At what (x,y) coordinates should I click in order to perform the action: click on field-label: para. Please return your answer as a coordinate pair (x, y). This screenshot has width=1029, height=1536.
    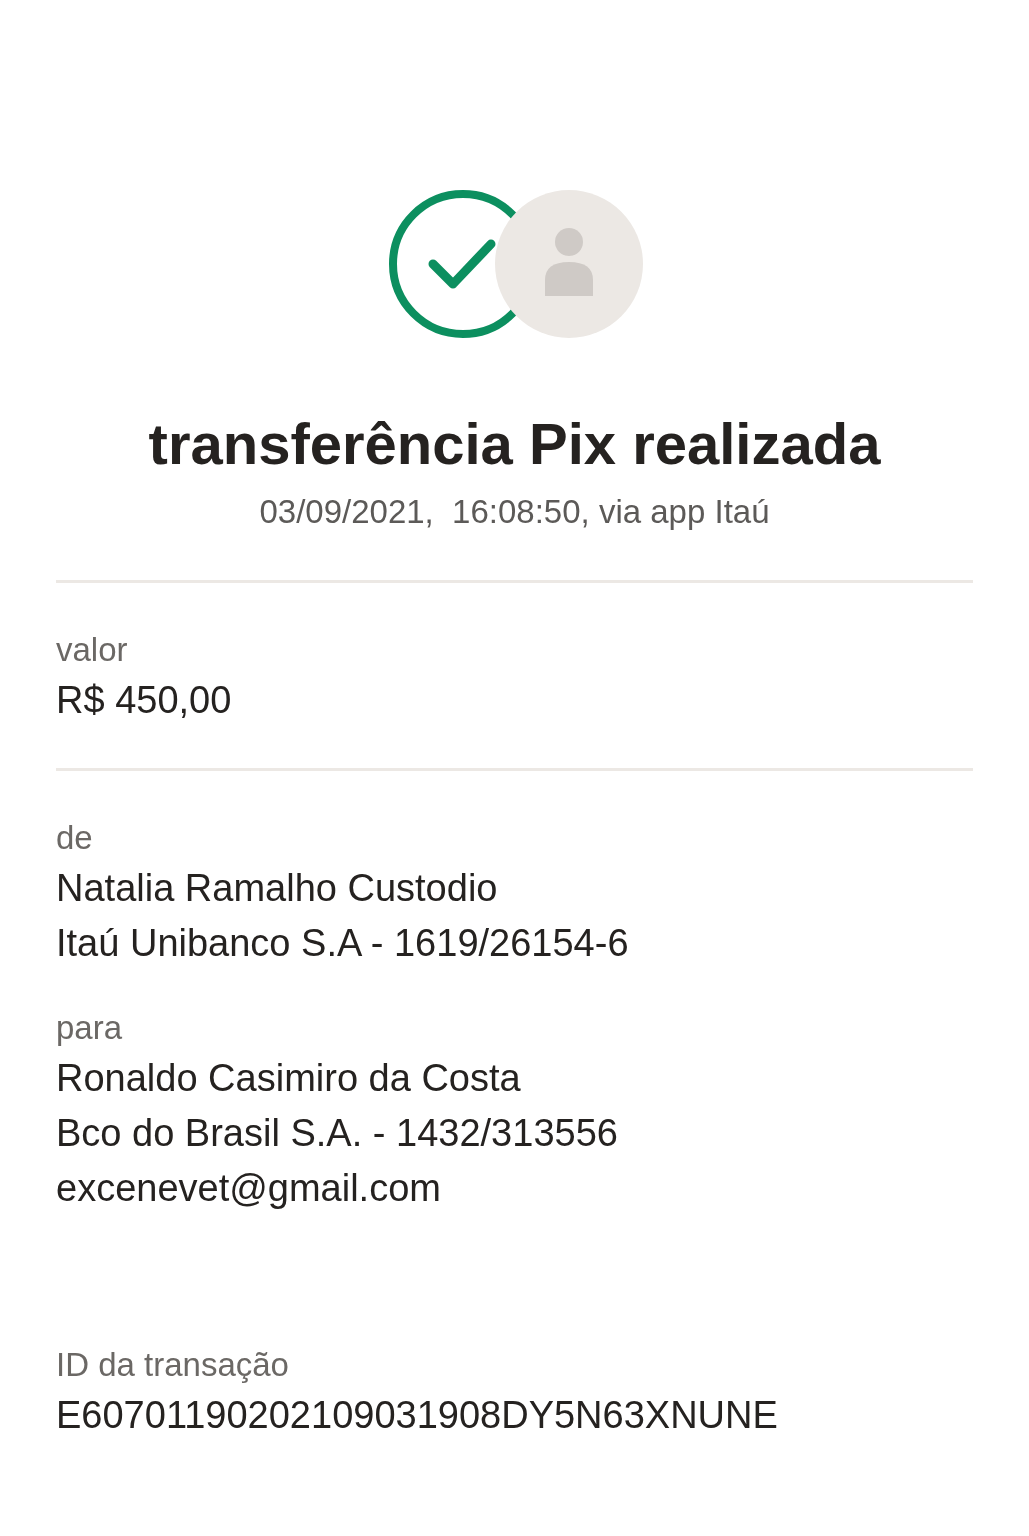
    Looking at the image, I should click on (90, 1028).